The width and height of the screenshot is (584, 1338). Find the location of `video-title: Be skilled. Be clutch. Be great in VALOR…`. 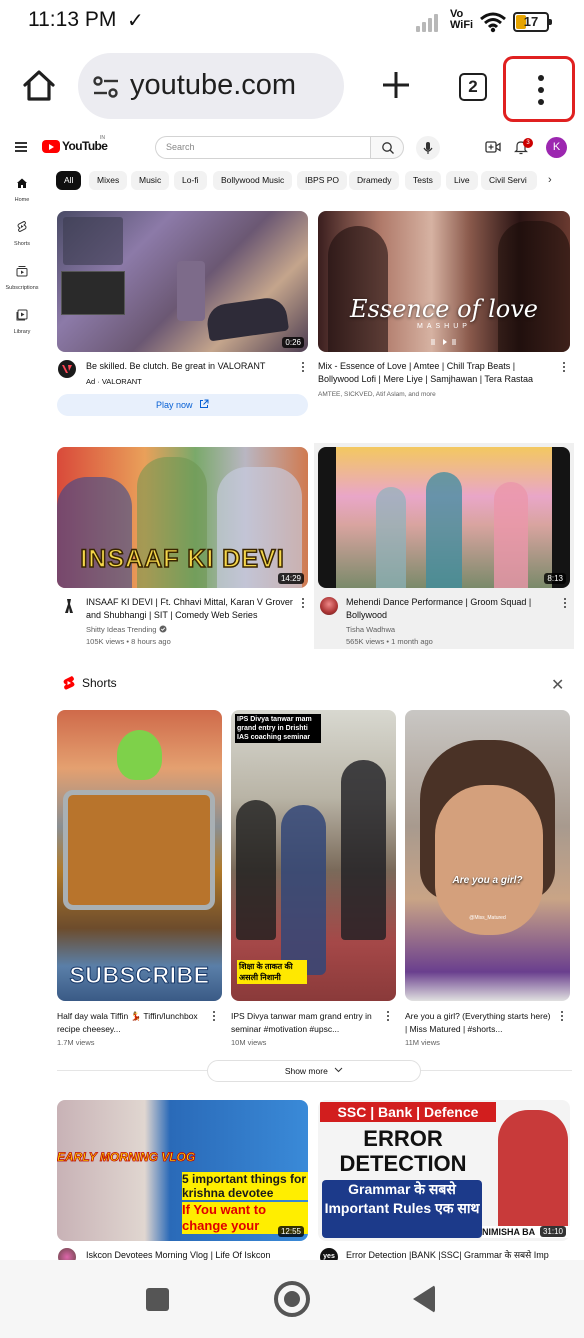

video-title: Be skilled. Be clutch. Be great in VALOR… is located at coordinates (191, 366).